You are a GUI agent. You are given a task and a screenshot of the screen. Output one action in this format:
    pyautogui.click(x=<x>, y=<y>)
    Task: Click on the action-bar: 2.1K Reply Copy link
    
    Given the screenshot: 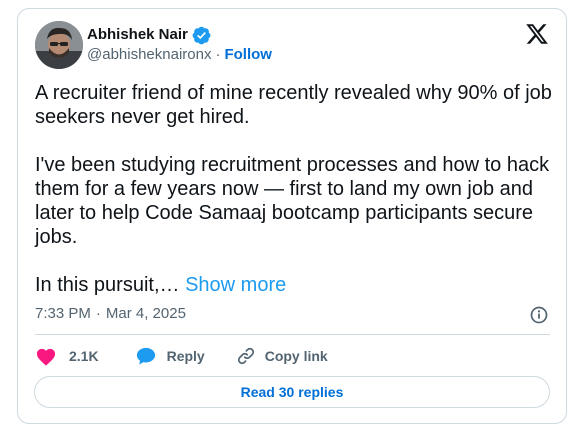 What is the action you would take?
    pyautogui.click(x=181, y=356)
    